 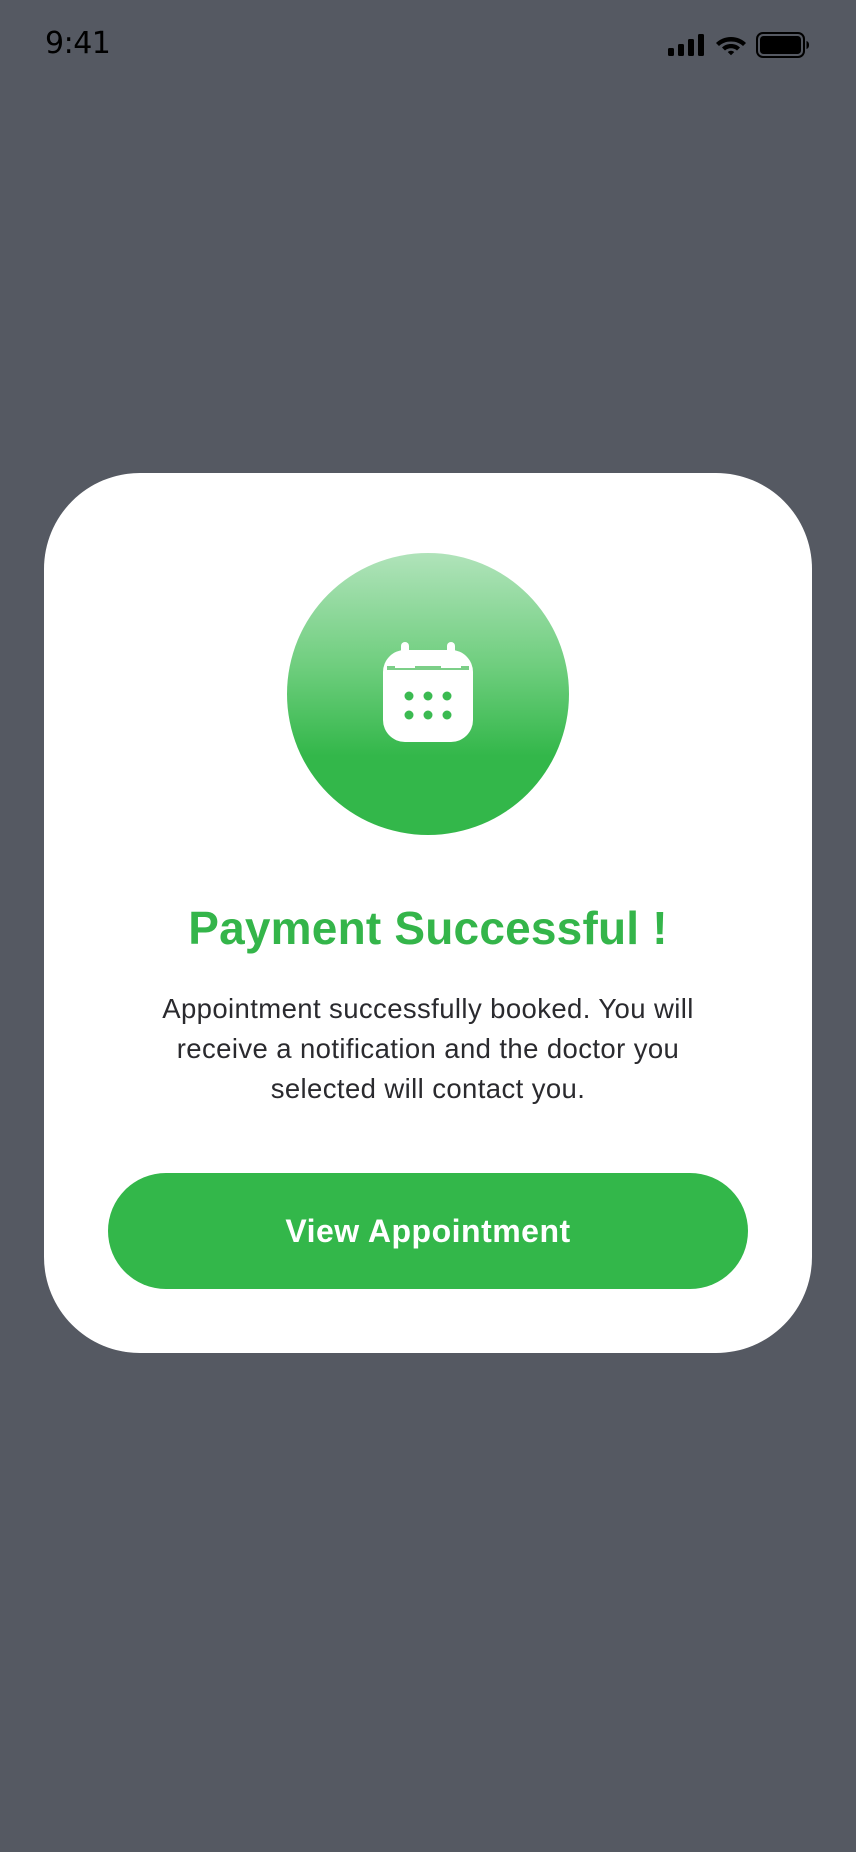 I want to click on success-icon-circle, so click(x=428, y=694).